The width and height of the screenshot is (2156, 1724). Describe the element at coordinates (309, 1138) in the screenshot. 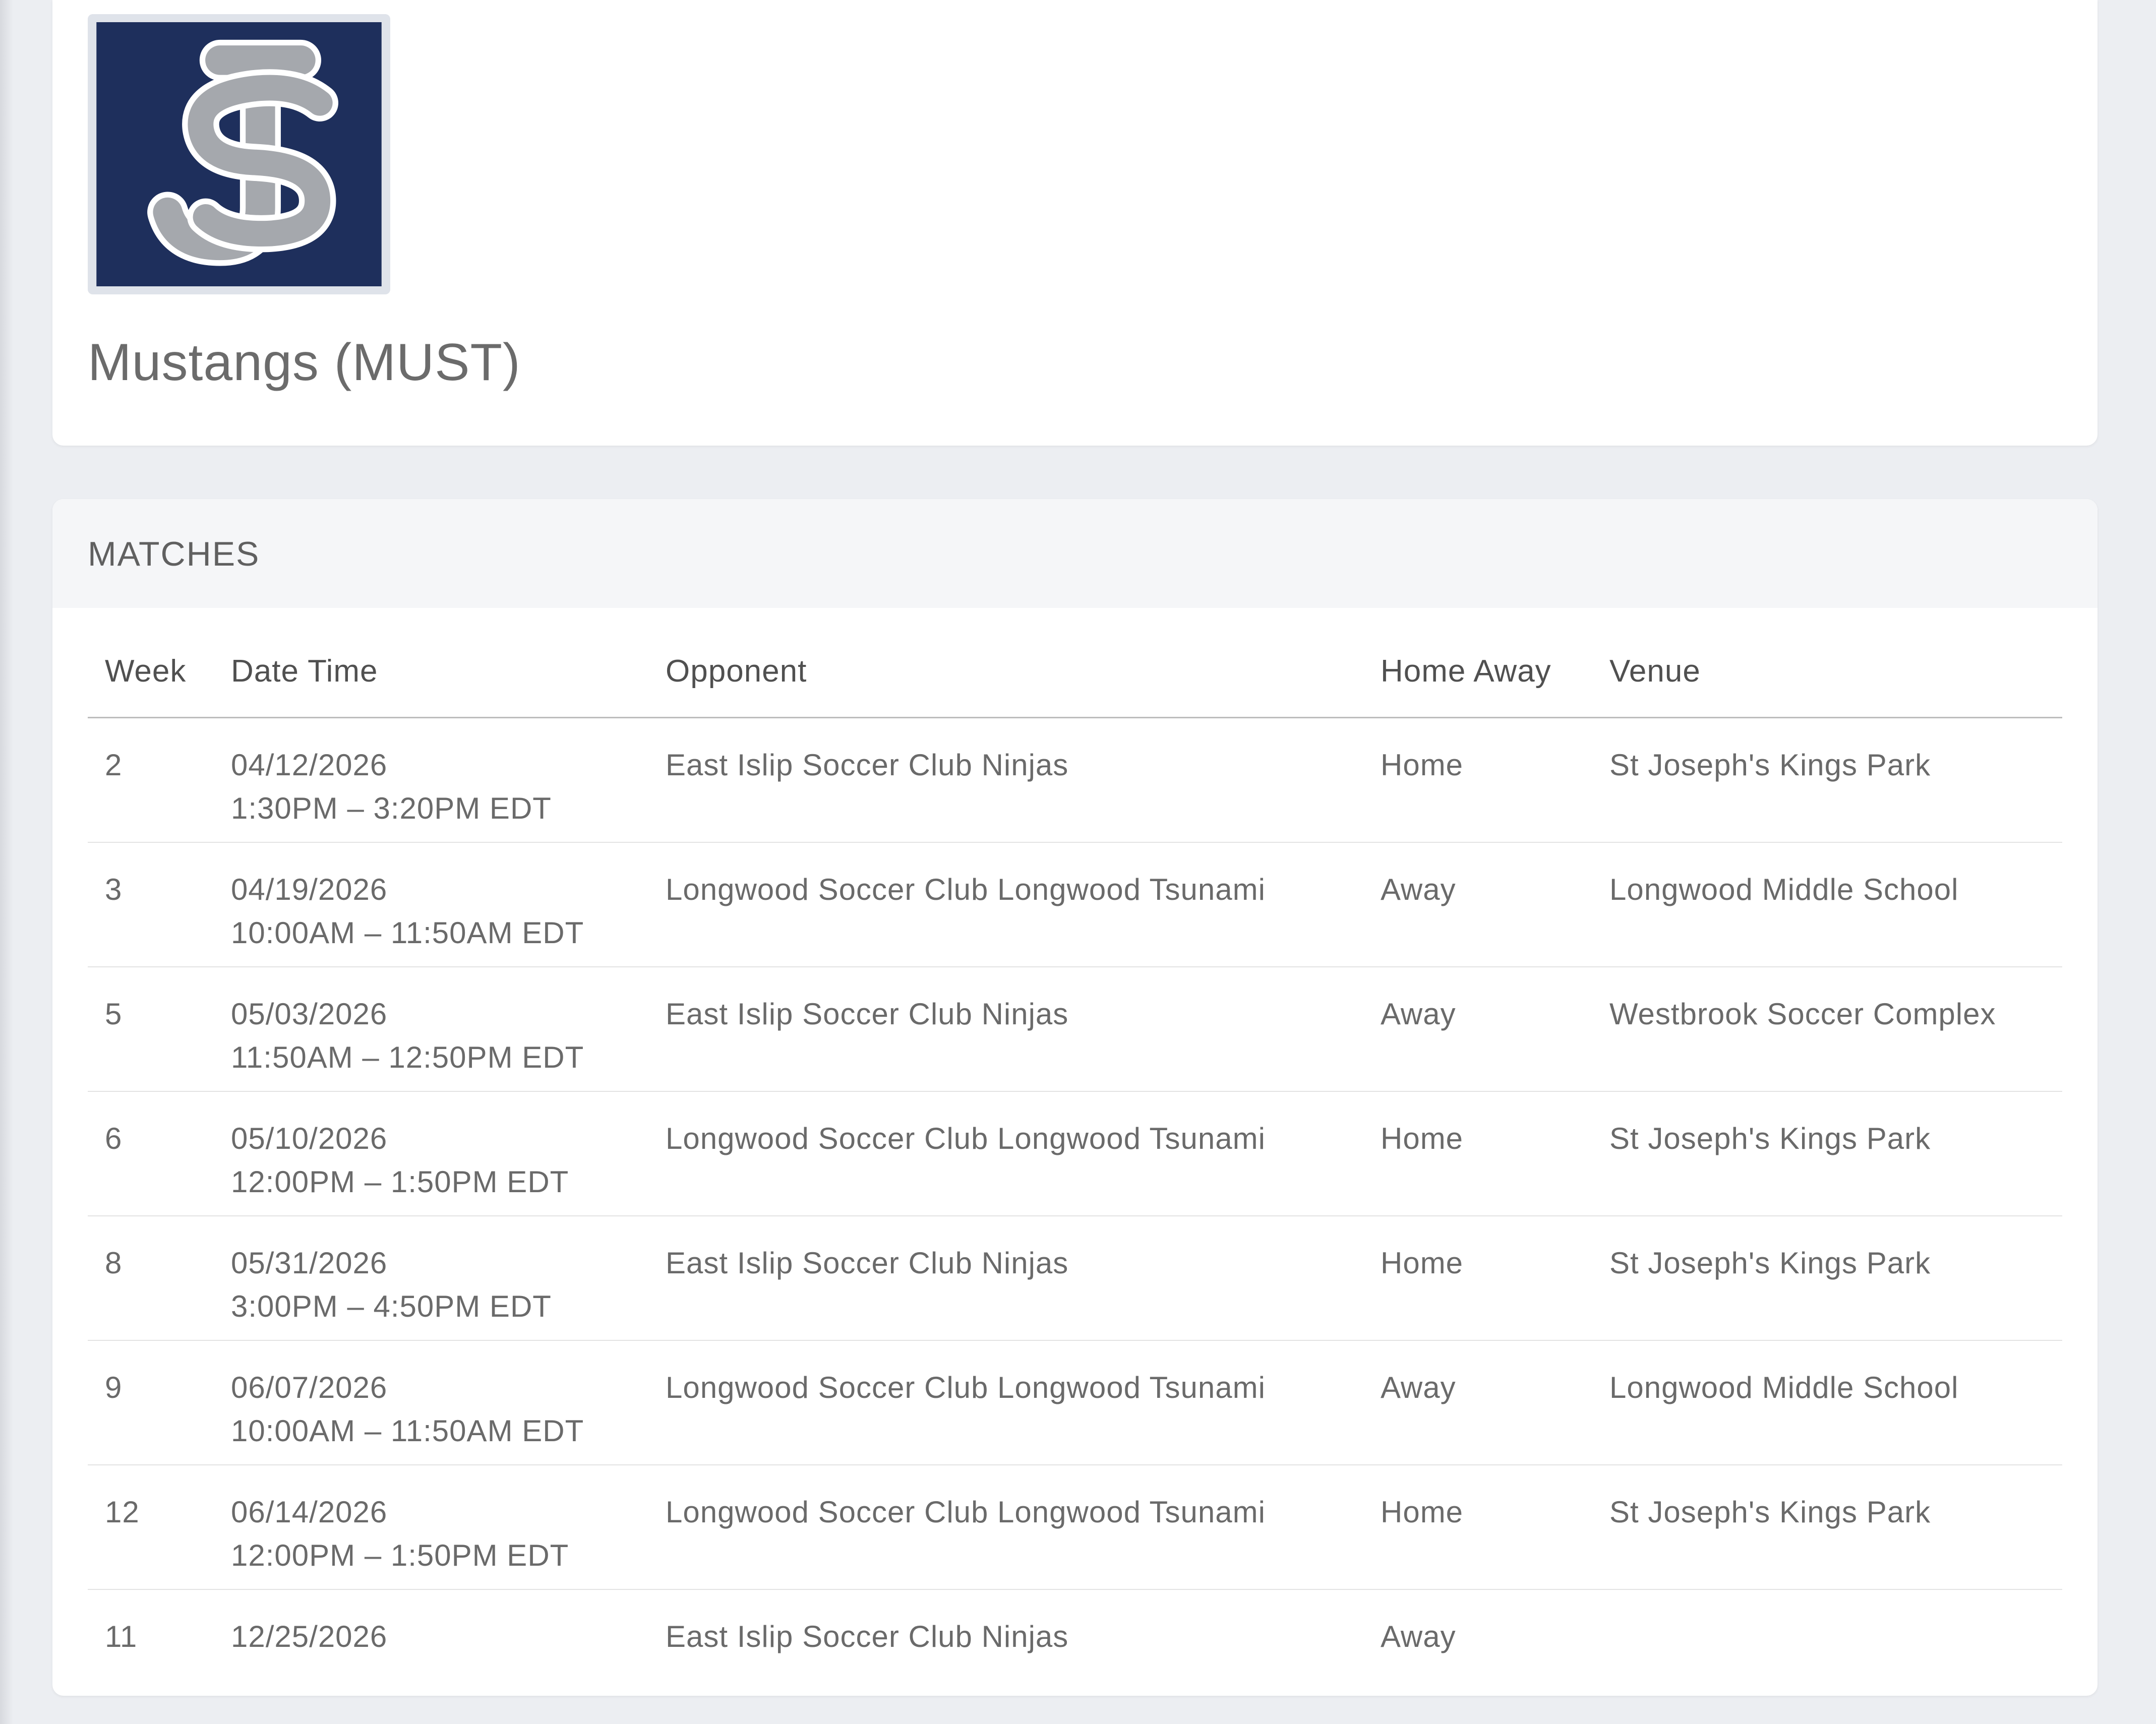

I see `cell-date: 05/10/2026` at that location.